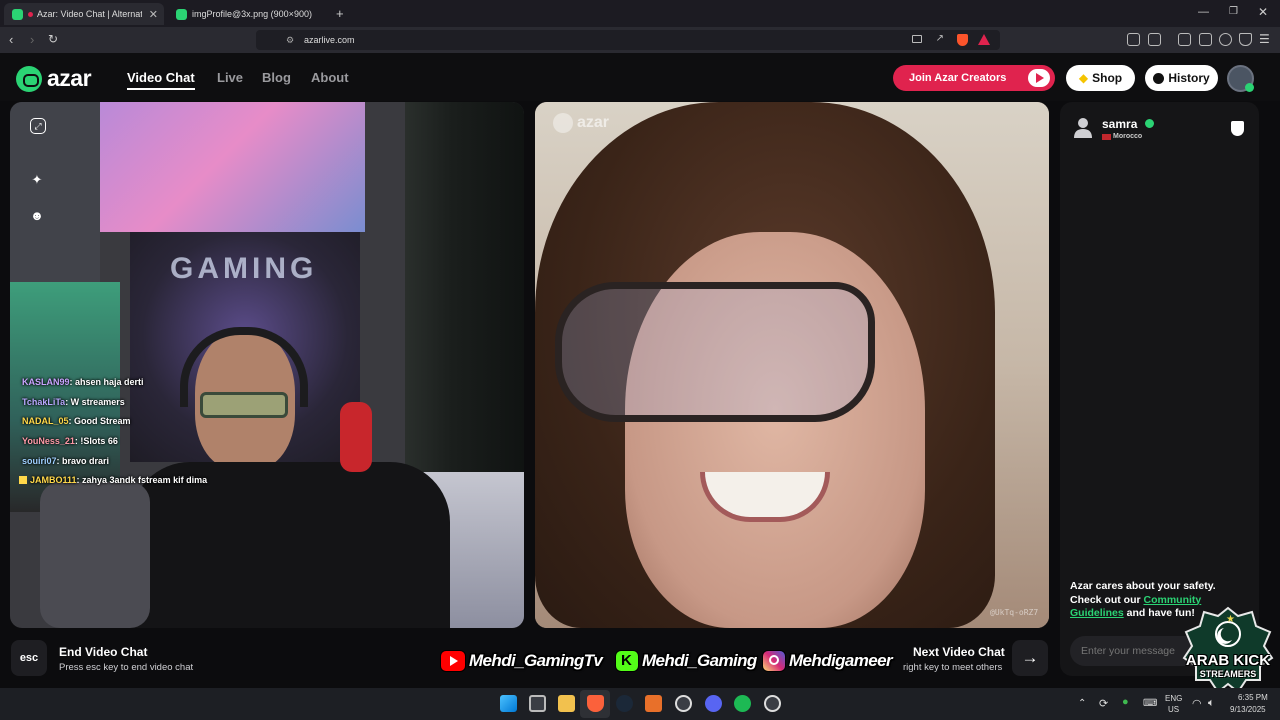  What do you see at coordinates (181, 14) in the screenshot?
I see `image-favicon-icon` at bounding box center [181, 14].